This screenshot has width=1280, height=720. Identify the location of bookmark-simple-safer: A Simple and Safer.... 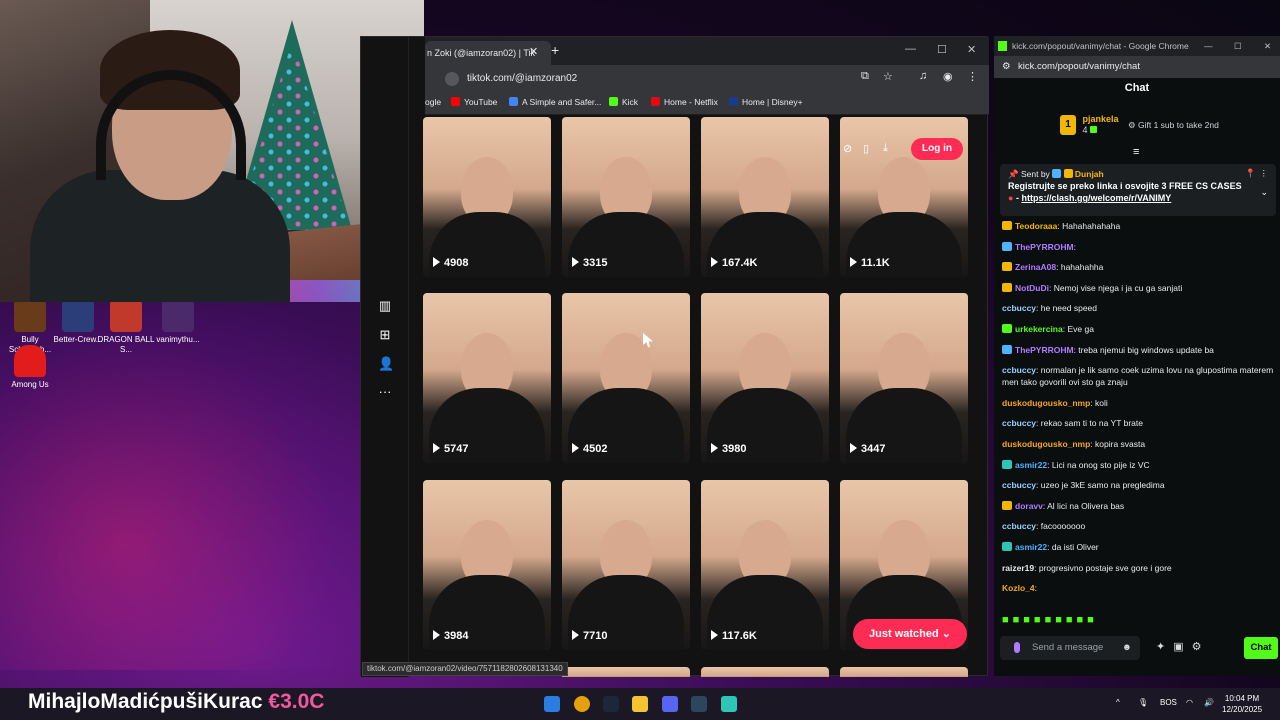
(555, 102).